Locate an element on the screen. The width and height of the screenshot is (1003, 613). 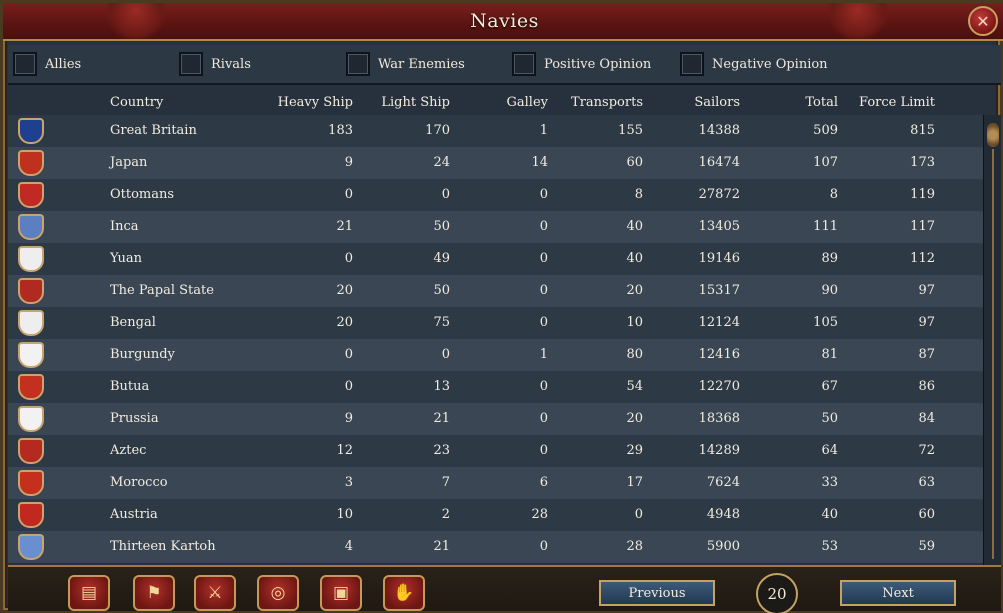
filter-negative-opinion-checkbox is located at coordinates (692, 64).